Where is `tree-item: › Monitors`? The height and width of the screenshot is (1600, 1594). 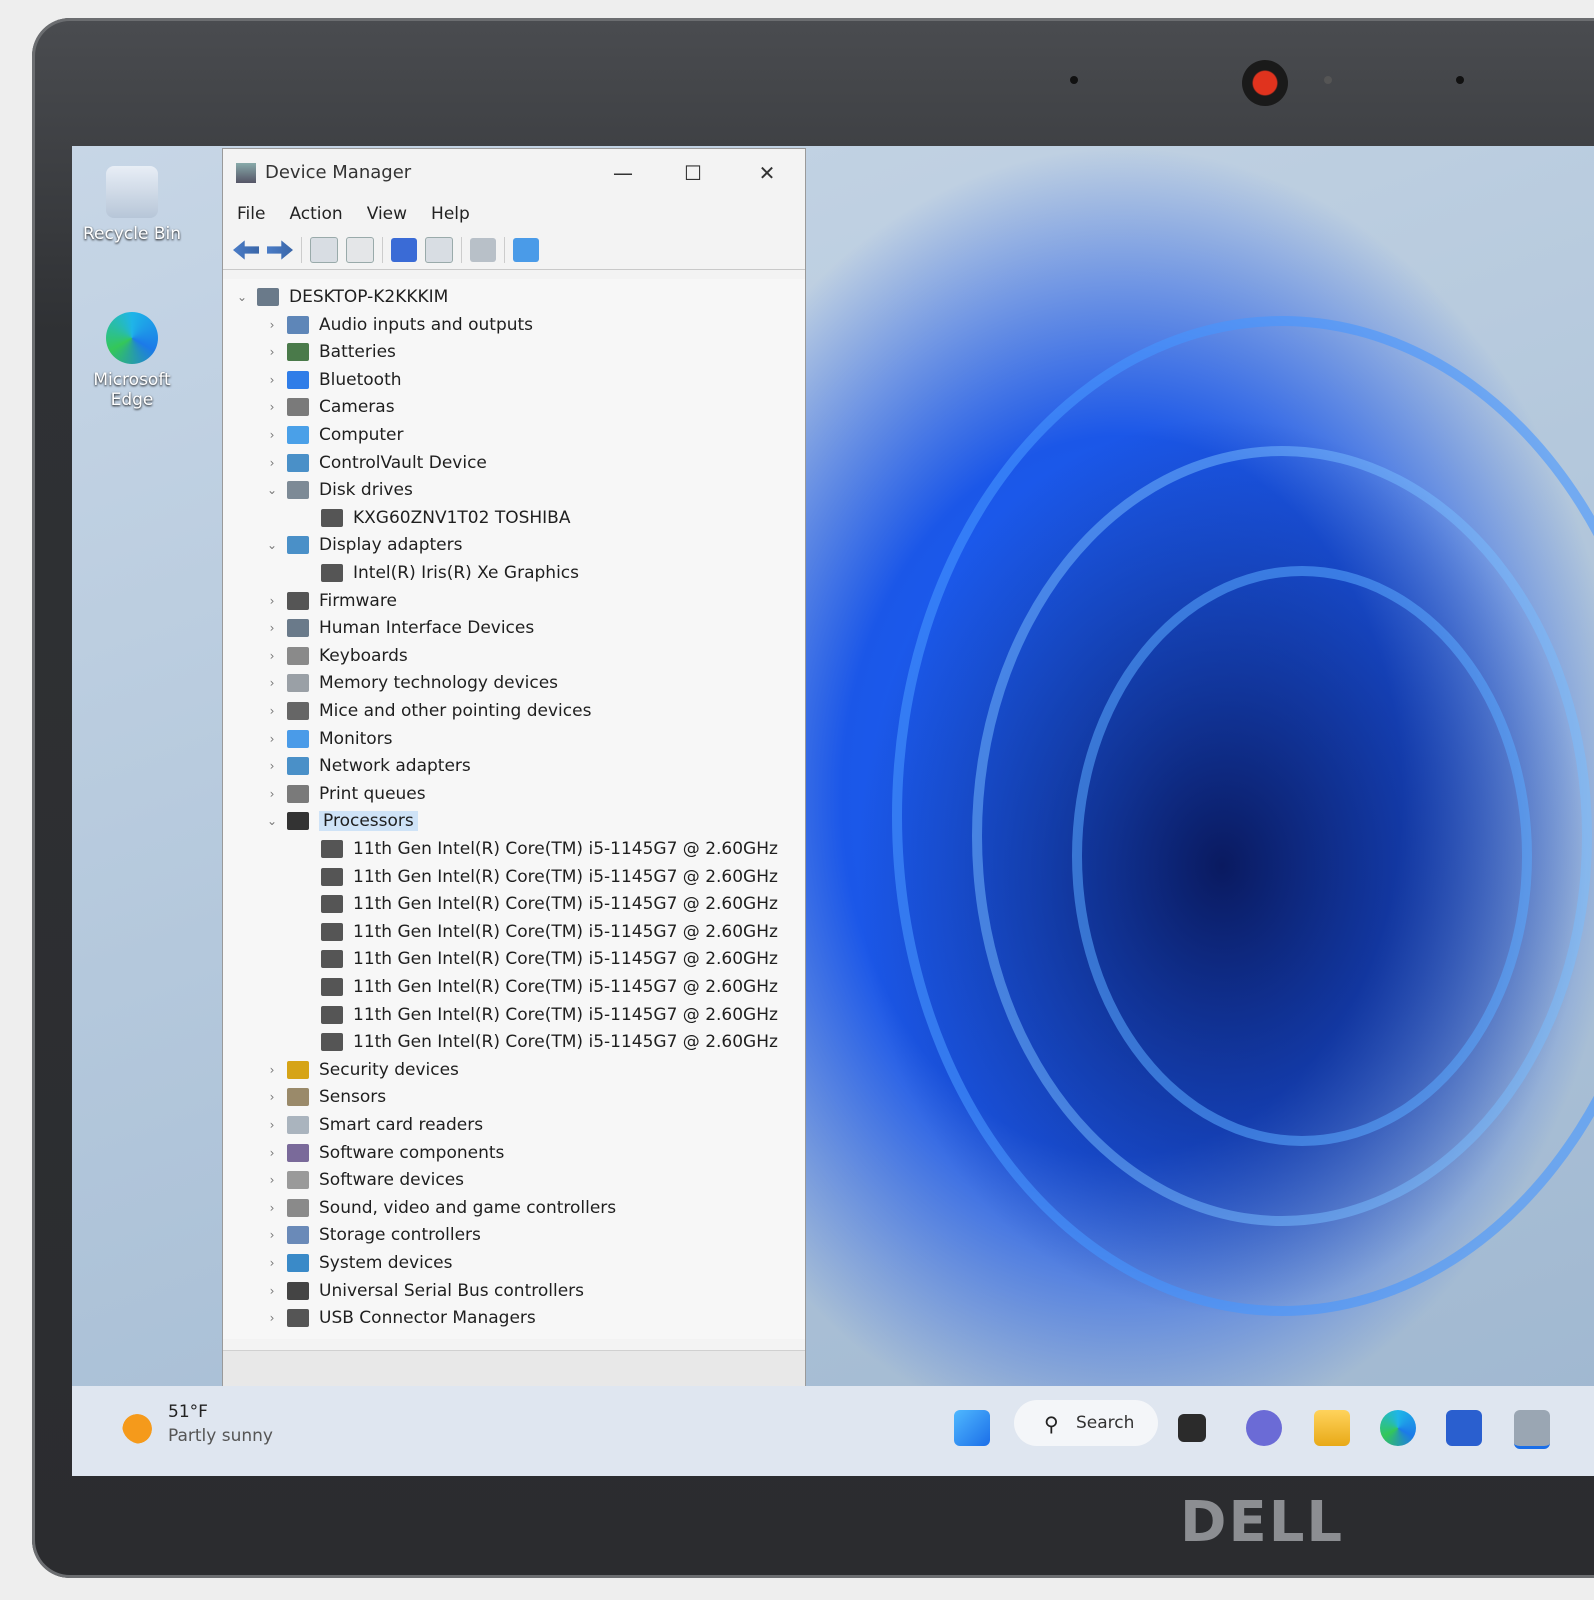
tree-item: › Monitors is located at coordinates (329, 739).